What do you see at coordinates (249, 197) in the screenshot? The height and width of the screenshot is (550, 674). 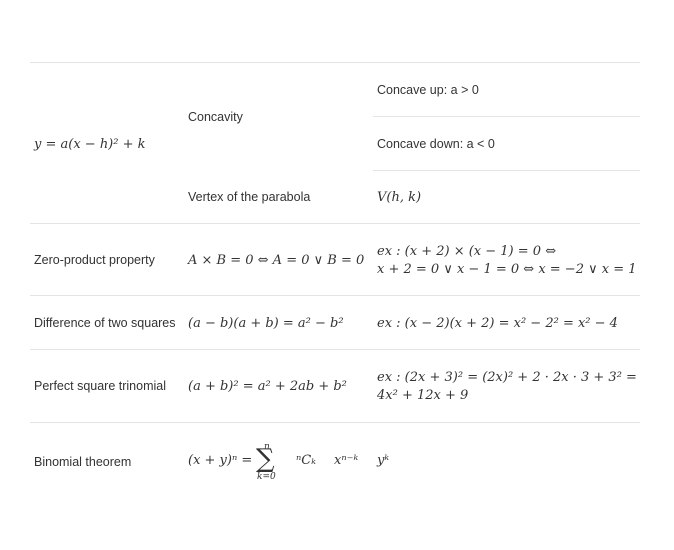 I see `vertex-label: Vertex of the parabola` at bounding box center [249, 197].